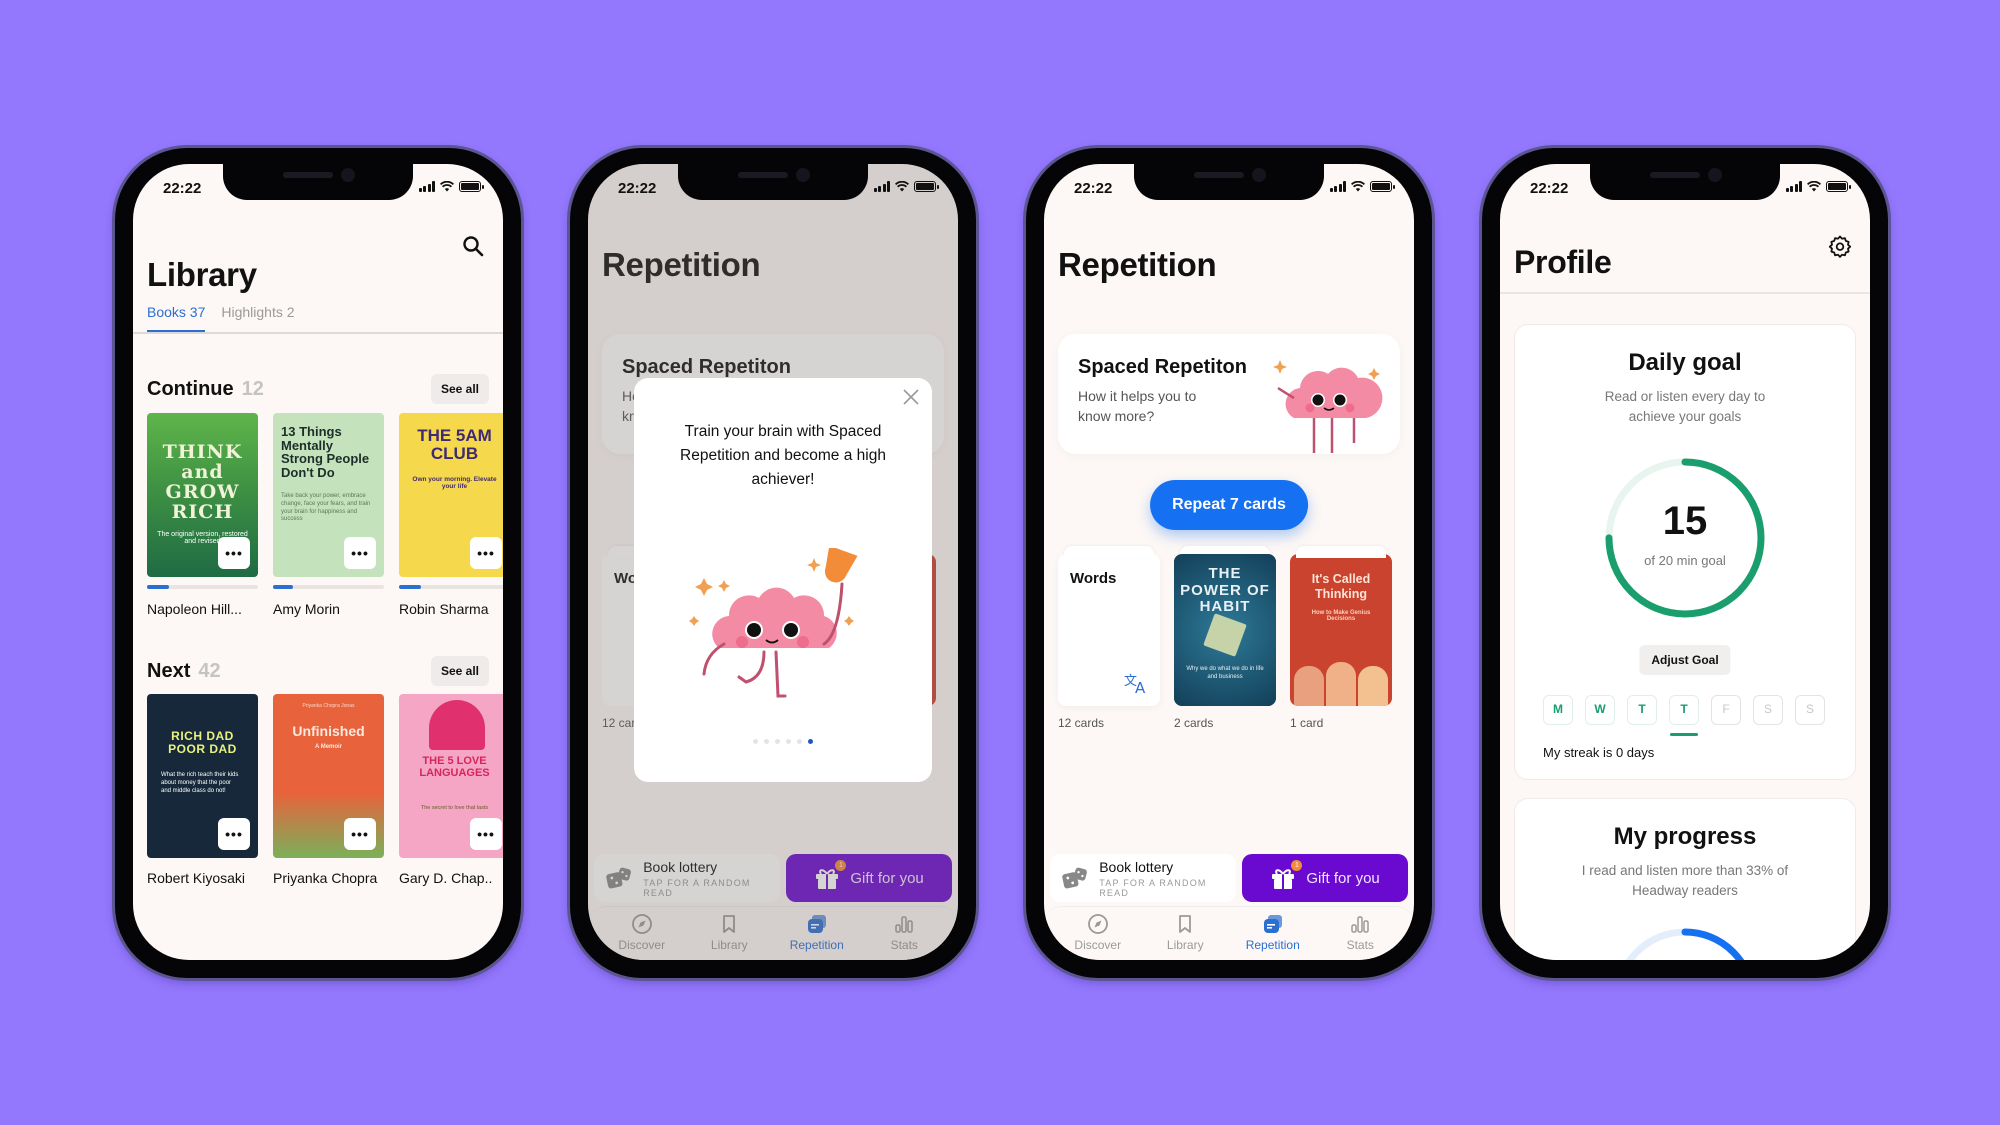  Describe the element at coordinates (1558, 710) in the screenshot. I see `day-indicator: M` at that location.